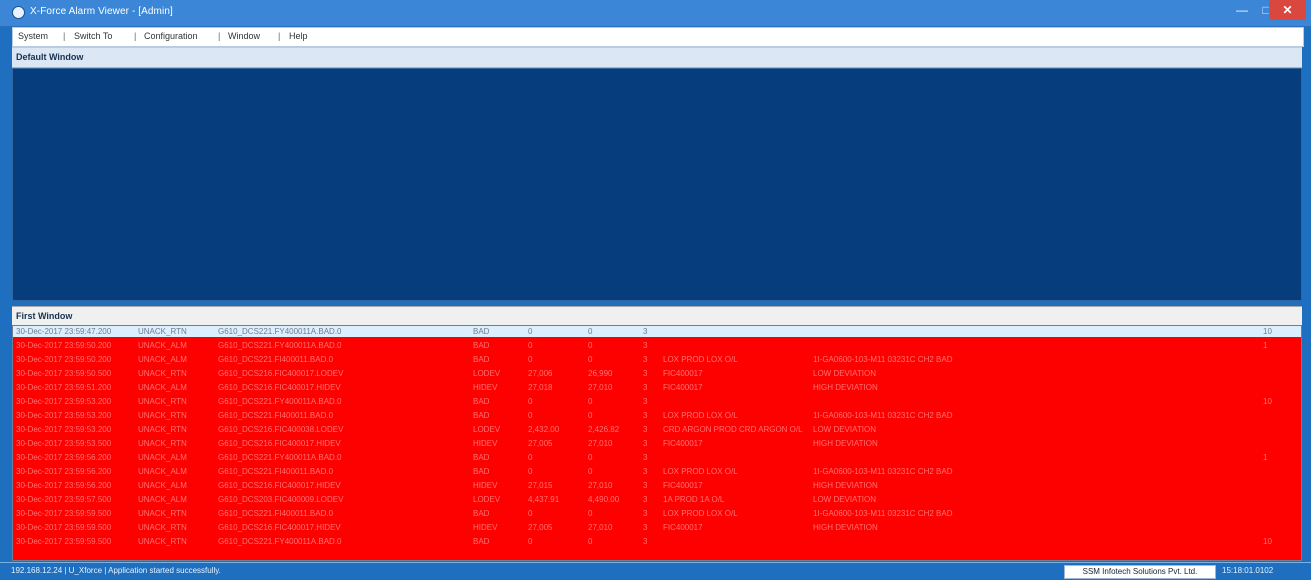 The height and width of the screenshot is (580, 1311). I want to click on alarm-value: 27,015, so click(540, 485).